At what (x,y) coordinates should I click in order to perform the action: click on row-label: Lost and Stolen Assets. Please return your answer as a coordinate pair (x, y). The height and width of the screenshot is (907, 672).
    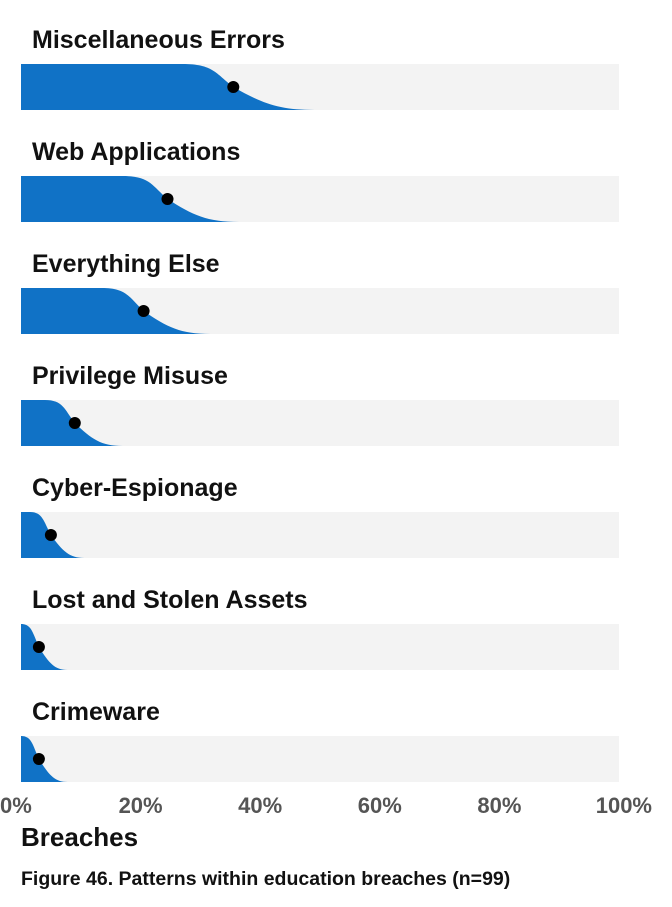
    Looking at the image, I should click on (170, 600).